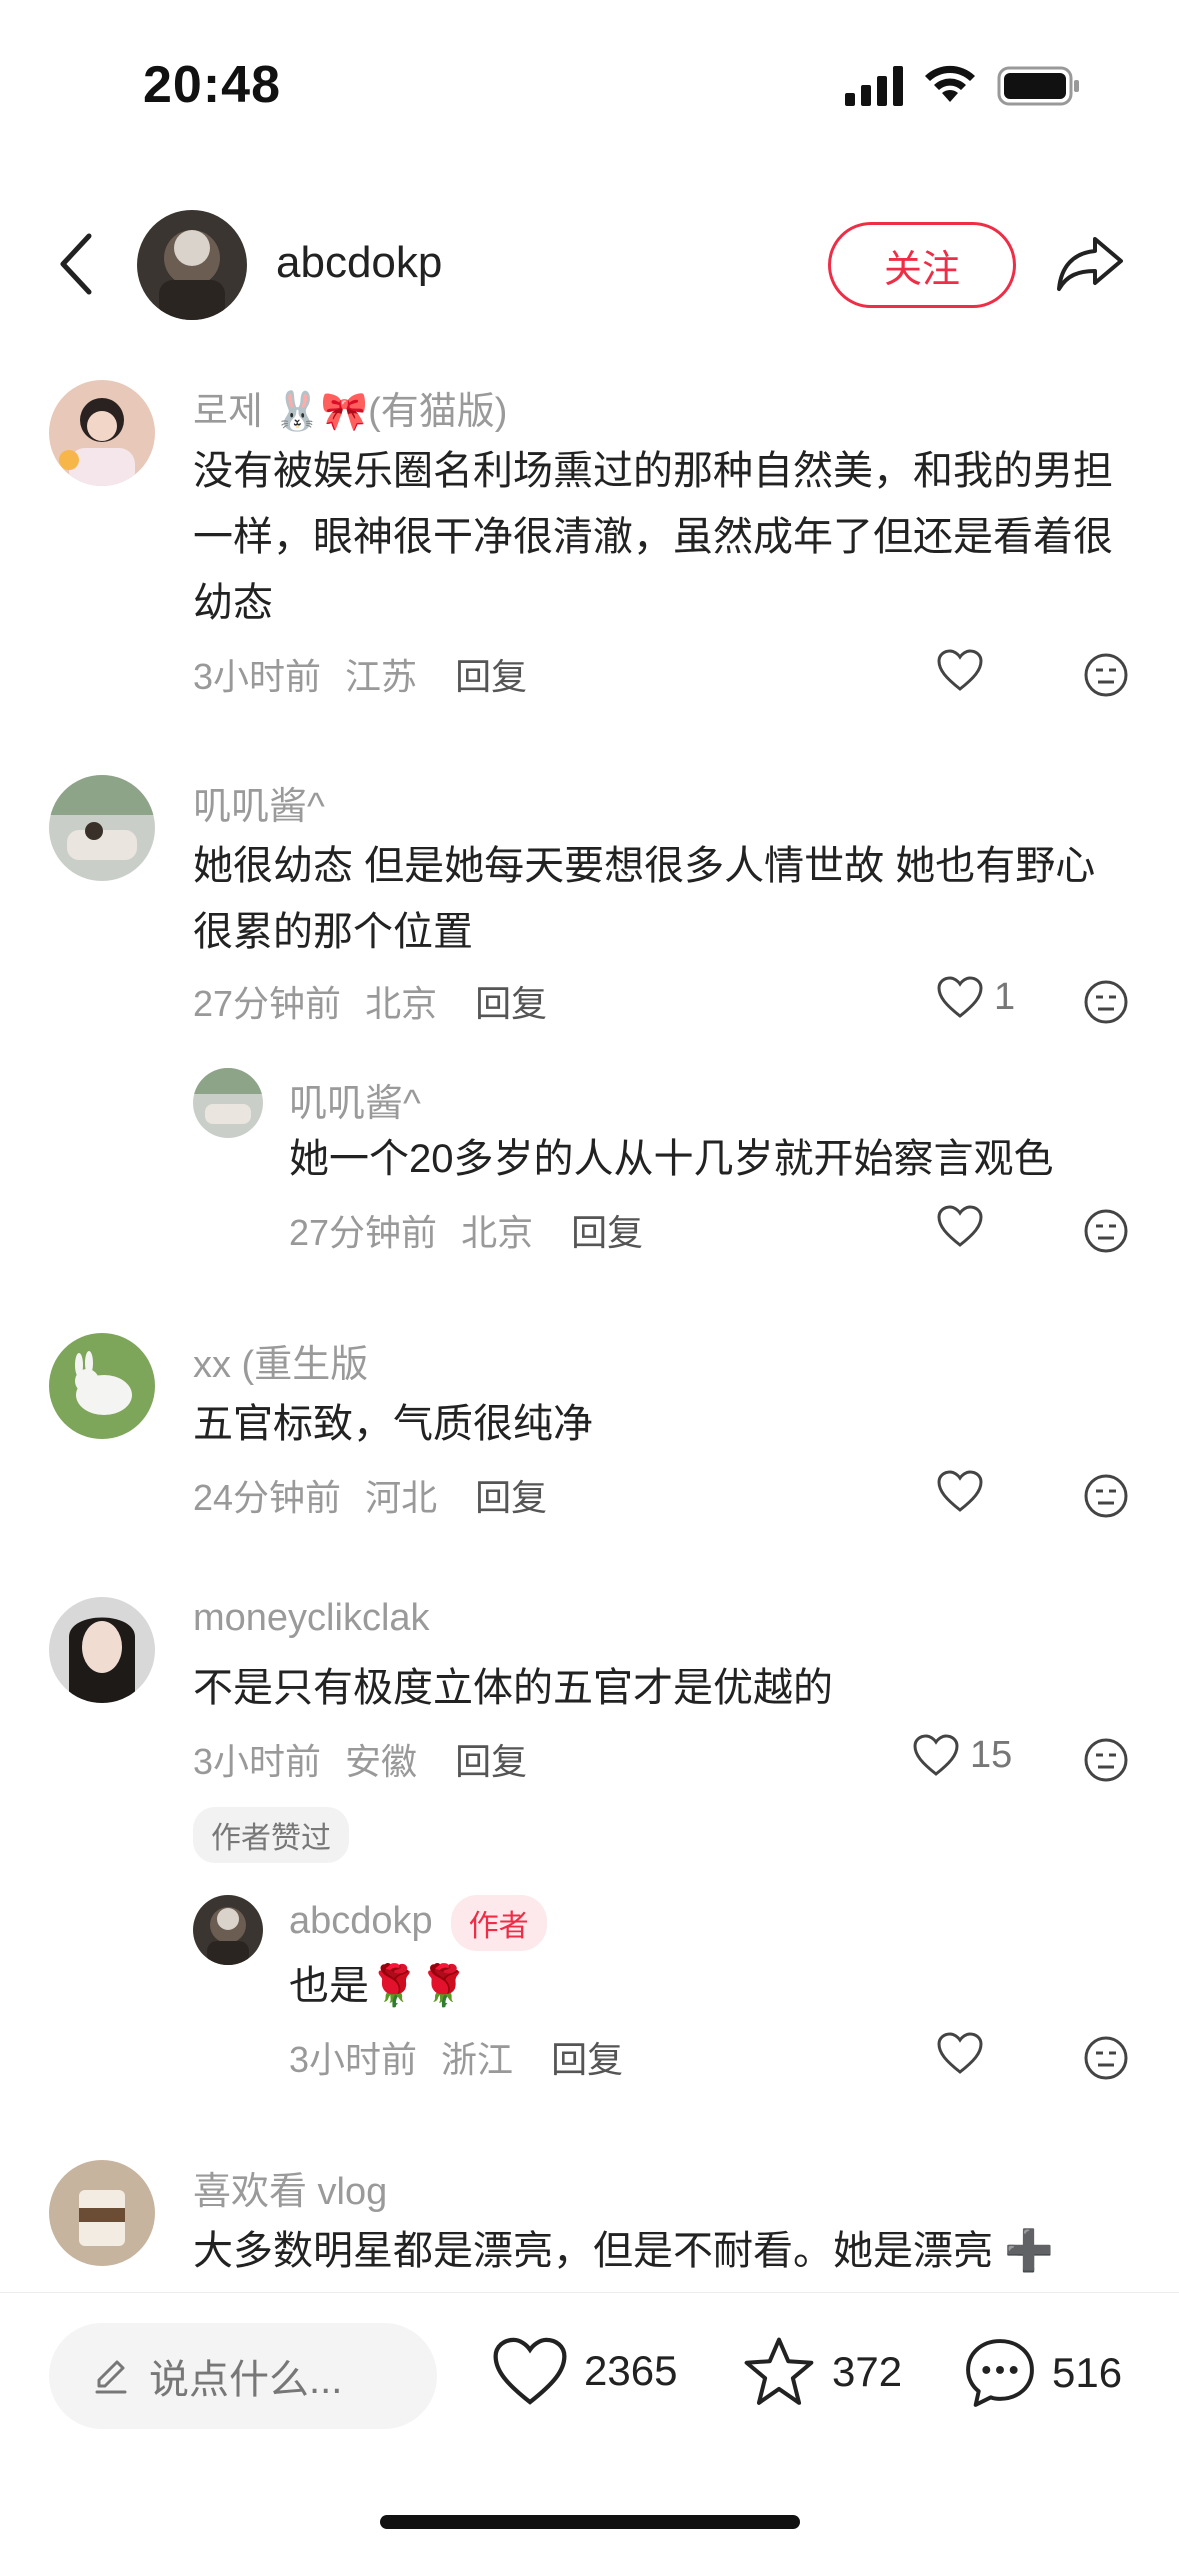 The width and height of the screenshot is (1179, 2556). What do you see at coordinates (111, 2377) in the screenshot?
I see `pencil-icon` at bounding box center [111, 2377].